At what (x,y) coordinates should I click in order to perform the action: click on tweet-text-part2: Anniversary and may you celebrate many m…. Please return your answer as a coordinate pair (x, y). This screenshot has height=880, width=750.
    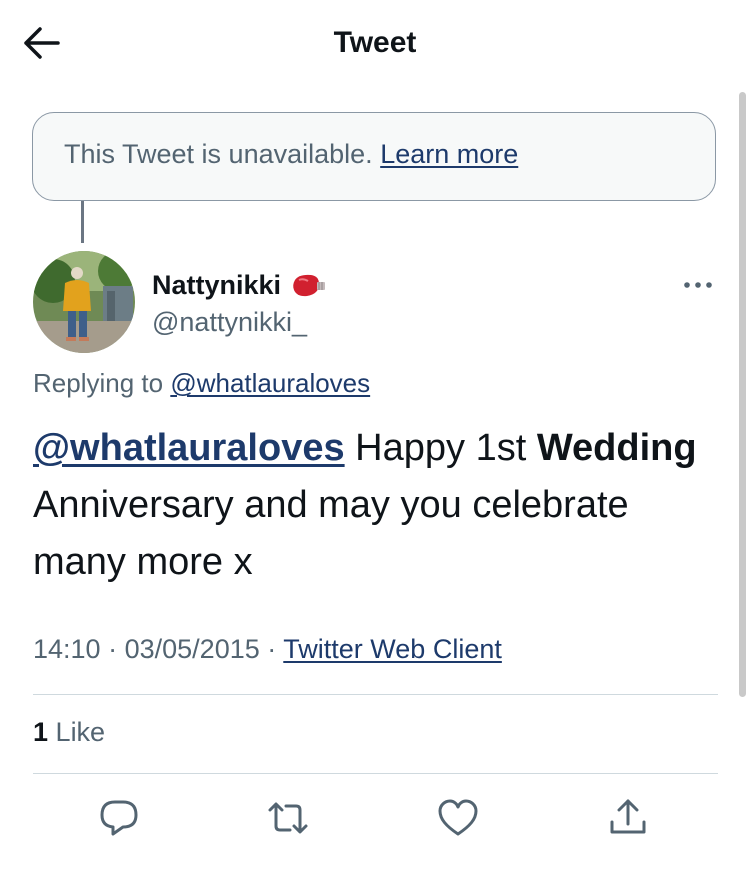
    Looking at the image, I should click on (331, 533).